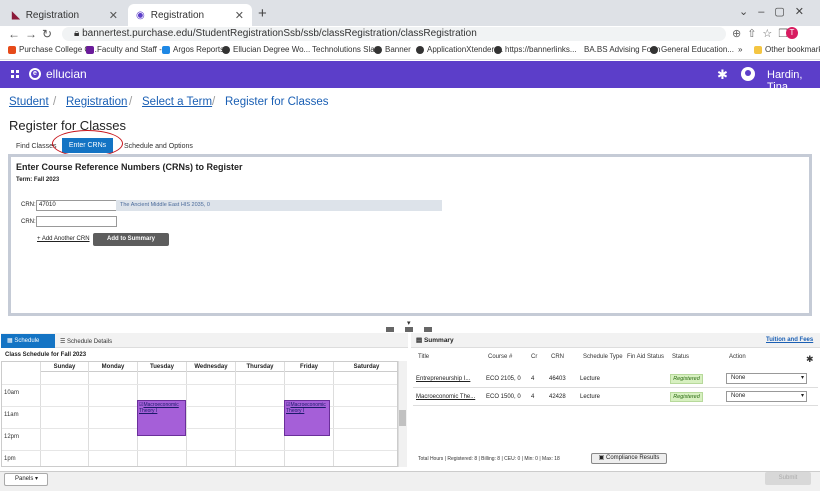 The width and height of the screenshot is (820, 491). What do you see at coordinates (787, 49) in the screenshot?
I see `other-bookmarks: Other bookmarks` at bounding box center [787, 49].